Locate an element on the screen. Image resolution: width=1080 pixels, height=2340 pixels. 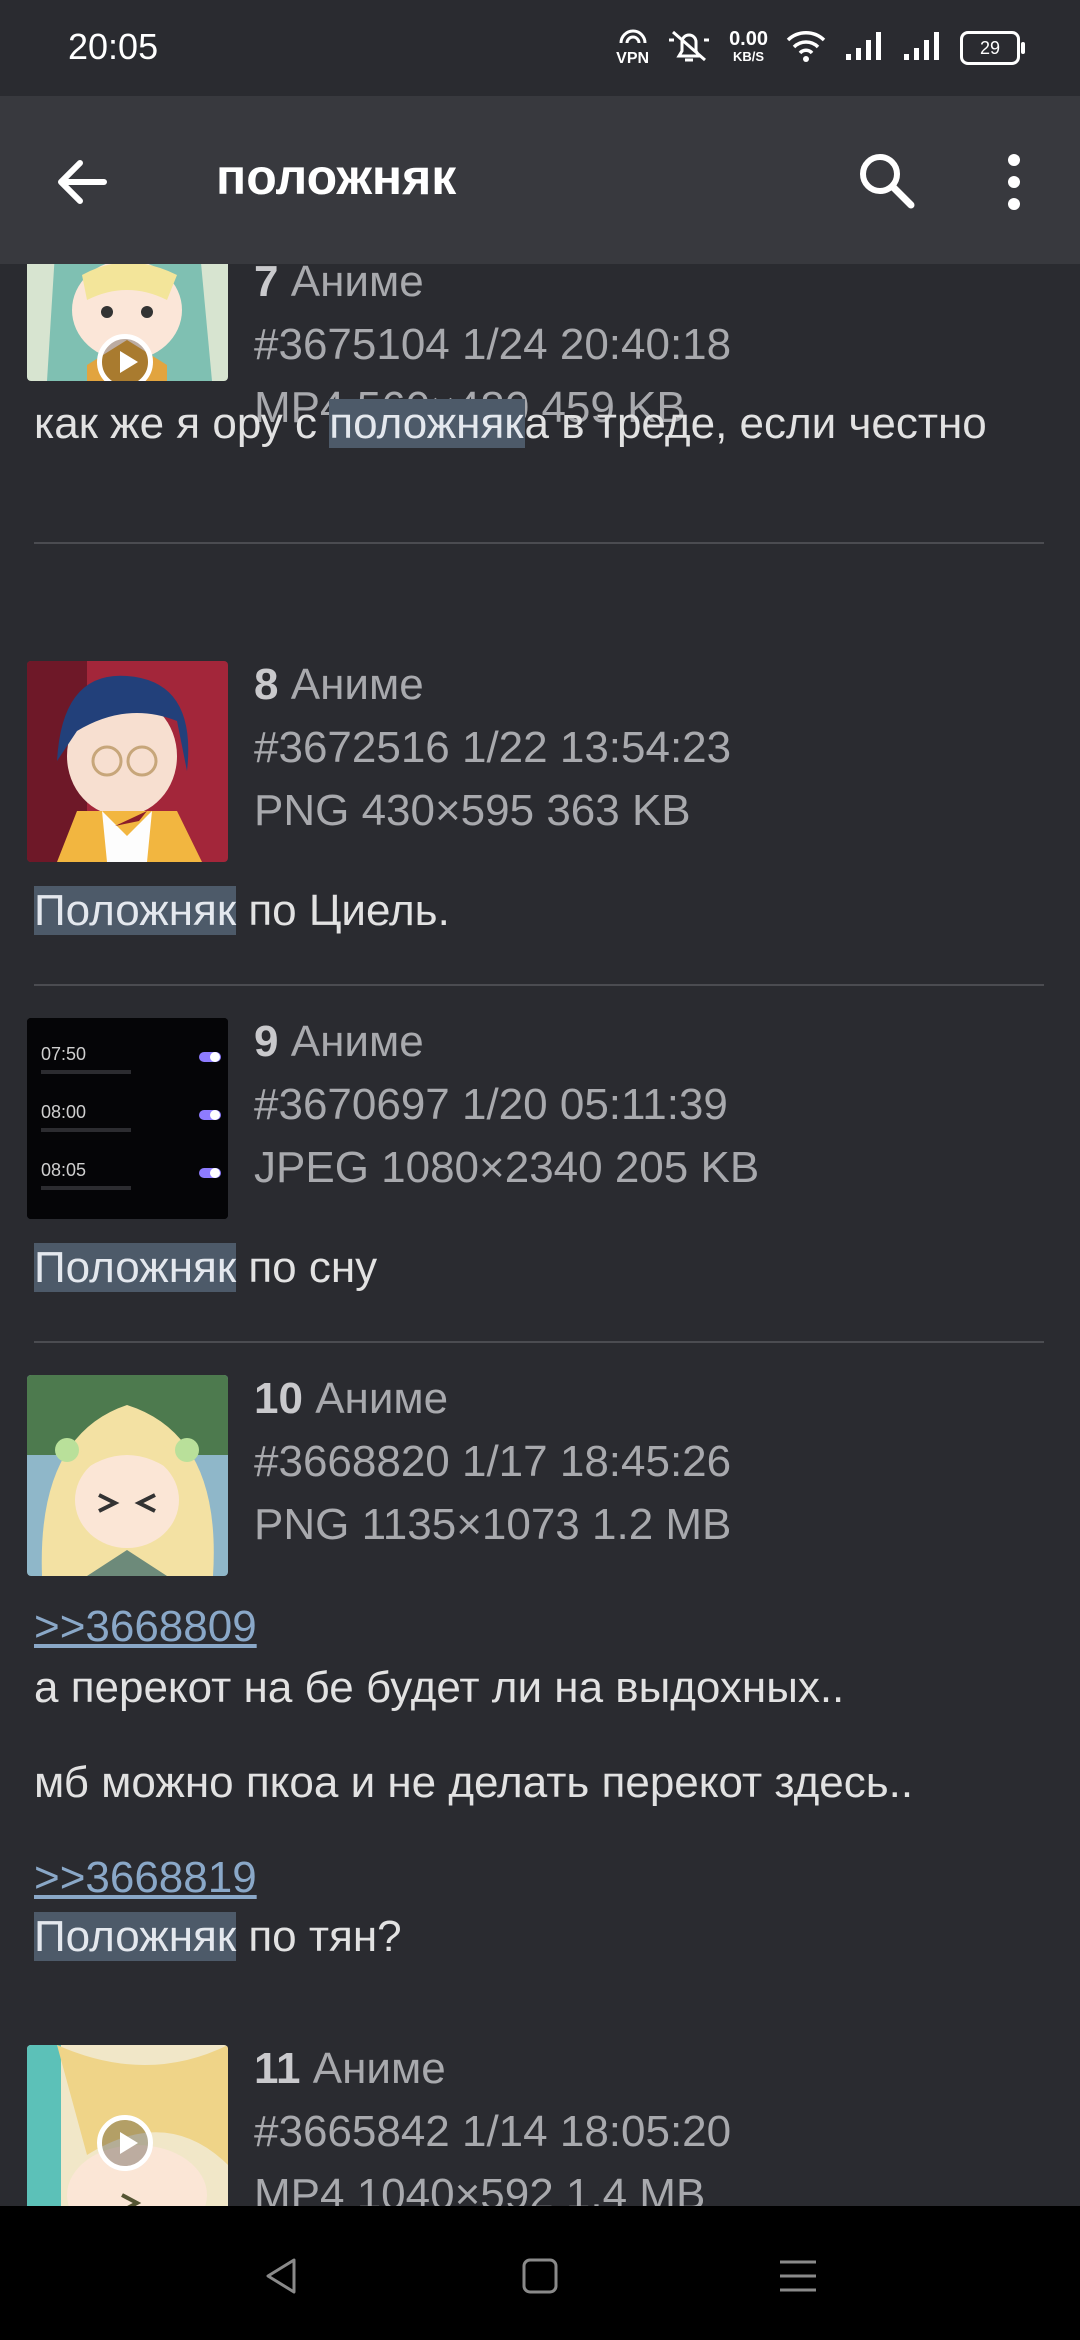
vpn-label: VPN is located at coordinates (633, 58).